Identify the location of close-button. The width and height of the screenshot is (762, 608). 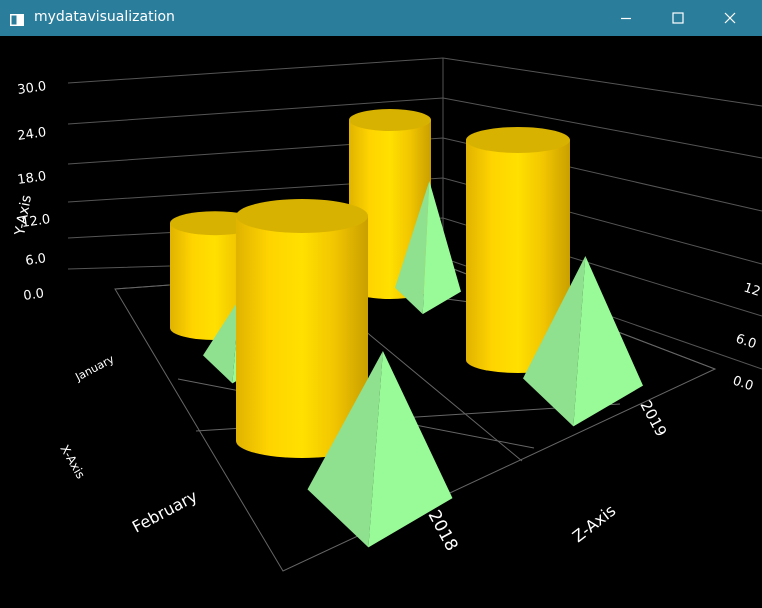
(730, 18).